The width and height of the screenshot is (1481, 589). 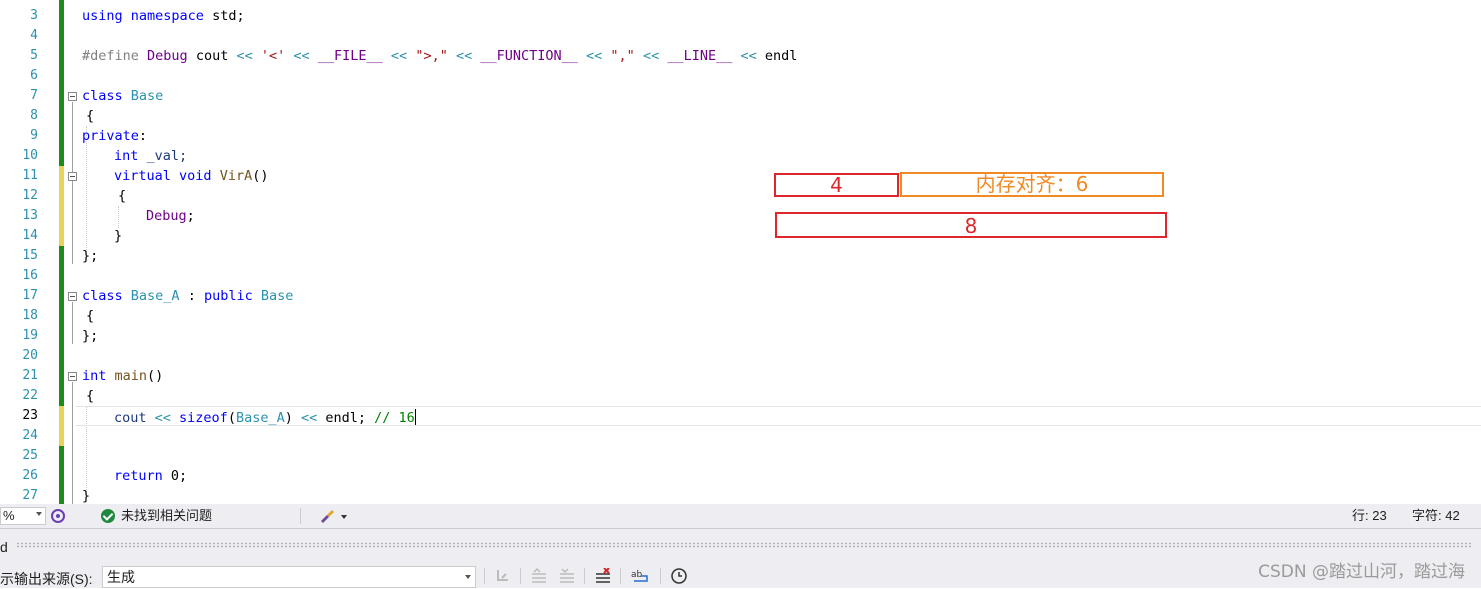 I want to click on line-number: 3, so click(x=34, y=15).